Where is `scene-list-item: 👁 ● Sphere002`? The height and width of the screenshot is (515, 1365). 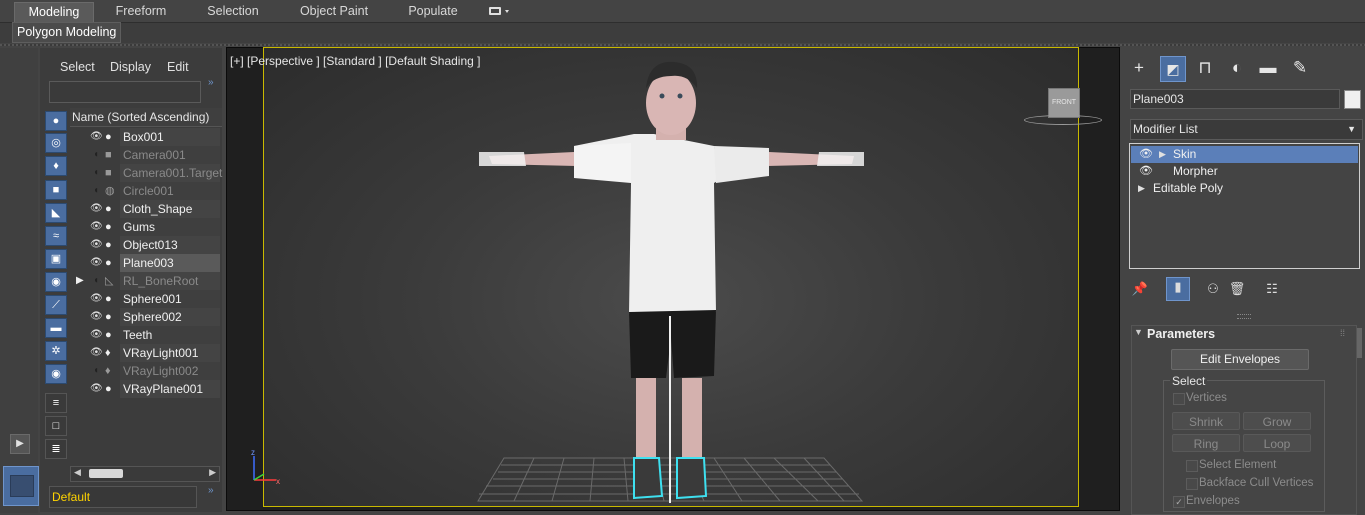
scene-list-item: 👁 ● Sphere002 is located at coordinates (145, 317).